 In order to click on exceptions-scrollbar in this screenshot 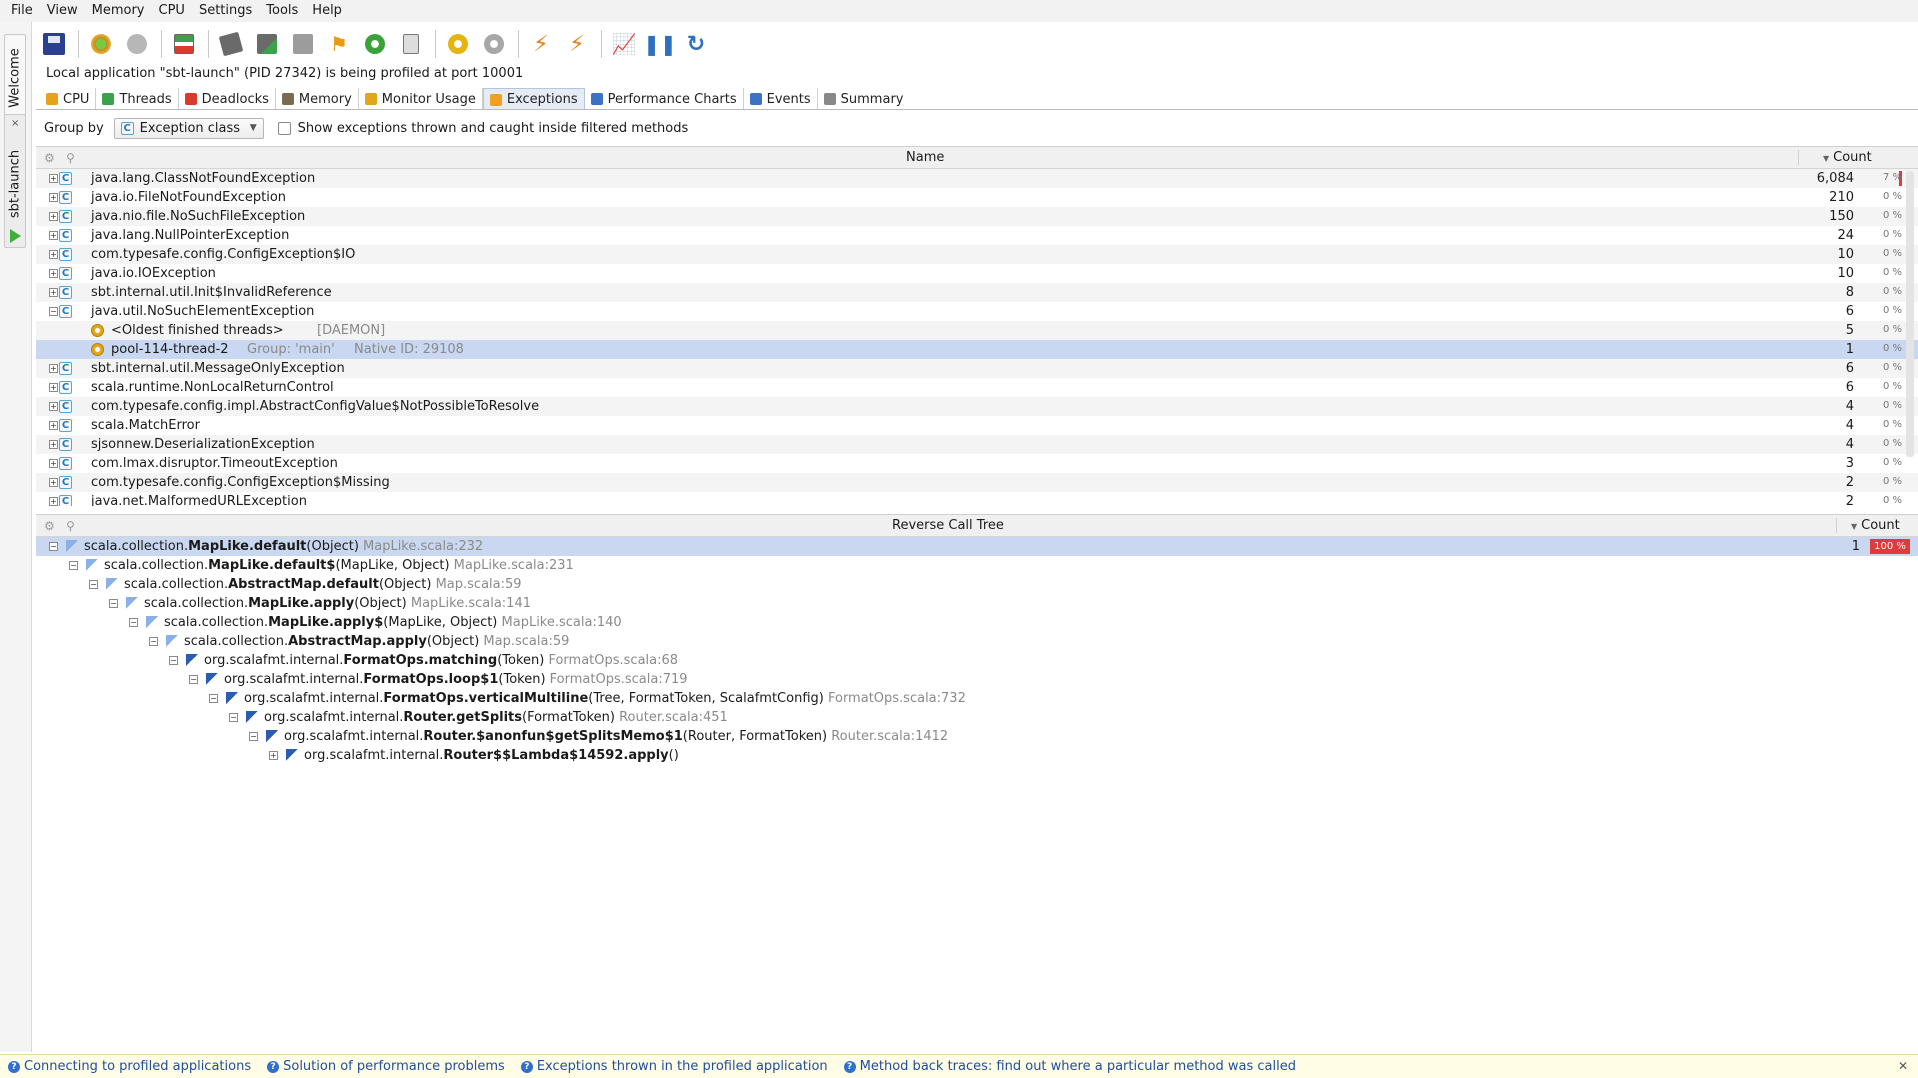, I will do `click(1910, 314)`.